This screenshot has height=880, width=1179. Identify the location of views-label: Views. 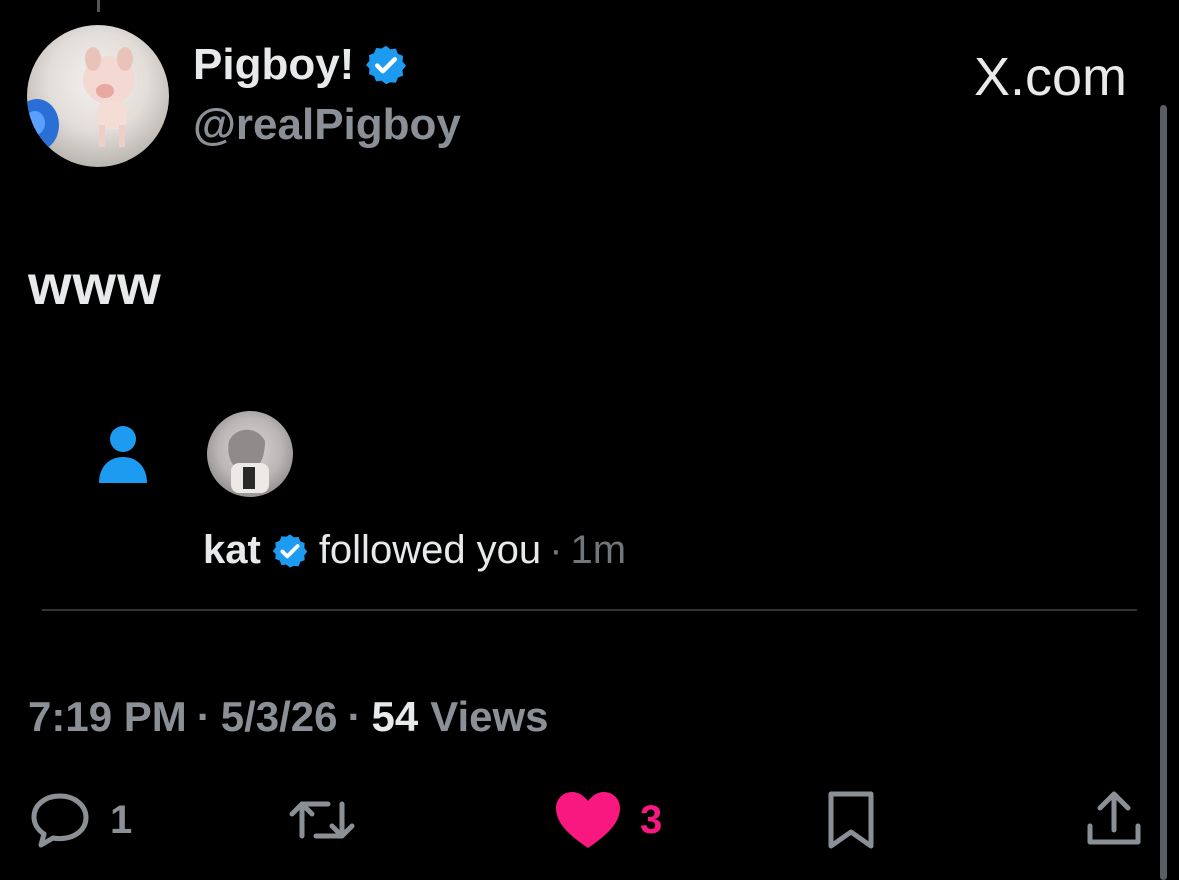
(489, 716).